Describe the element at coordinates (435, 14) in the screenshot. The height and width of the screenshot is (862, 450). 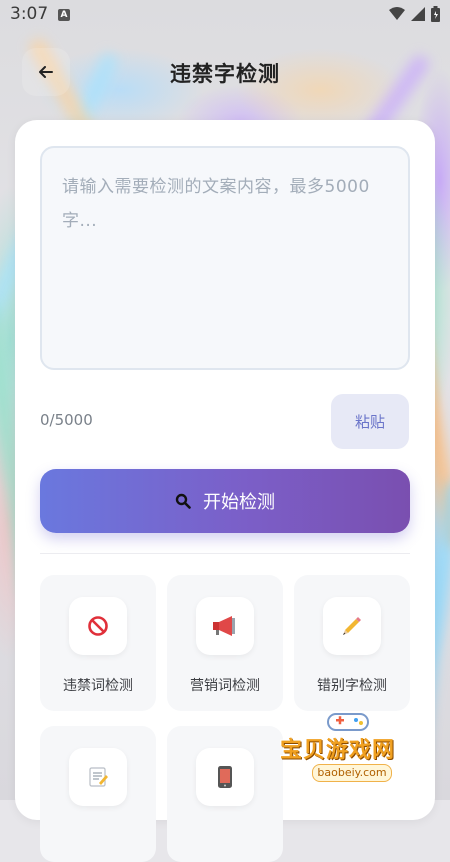
I see `battery-icon` at that location.